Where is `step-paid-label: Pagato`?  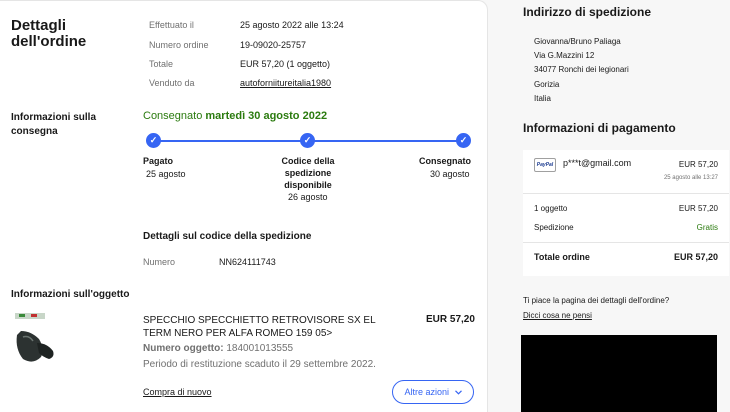 step-paid-label: Pagato is located at coordinates (158, 161).